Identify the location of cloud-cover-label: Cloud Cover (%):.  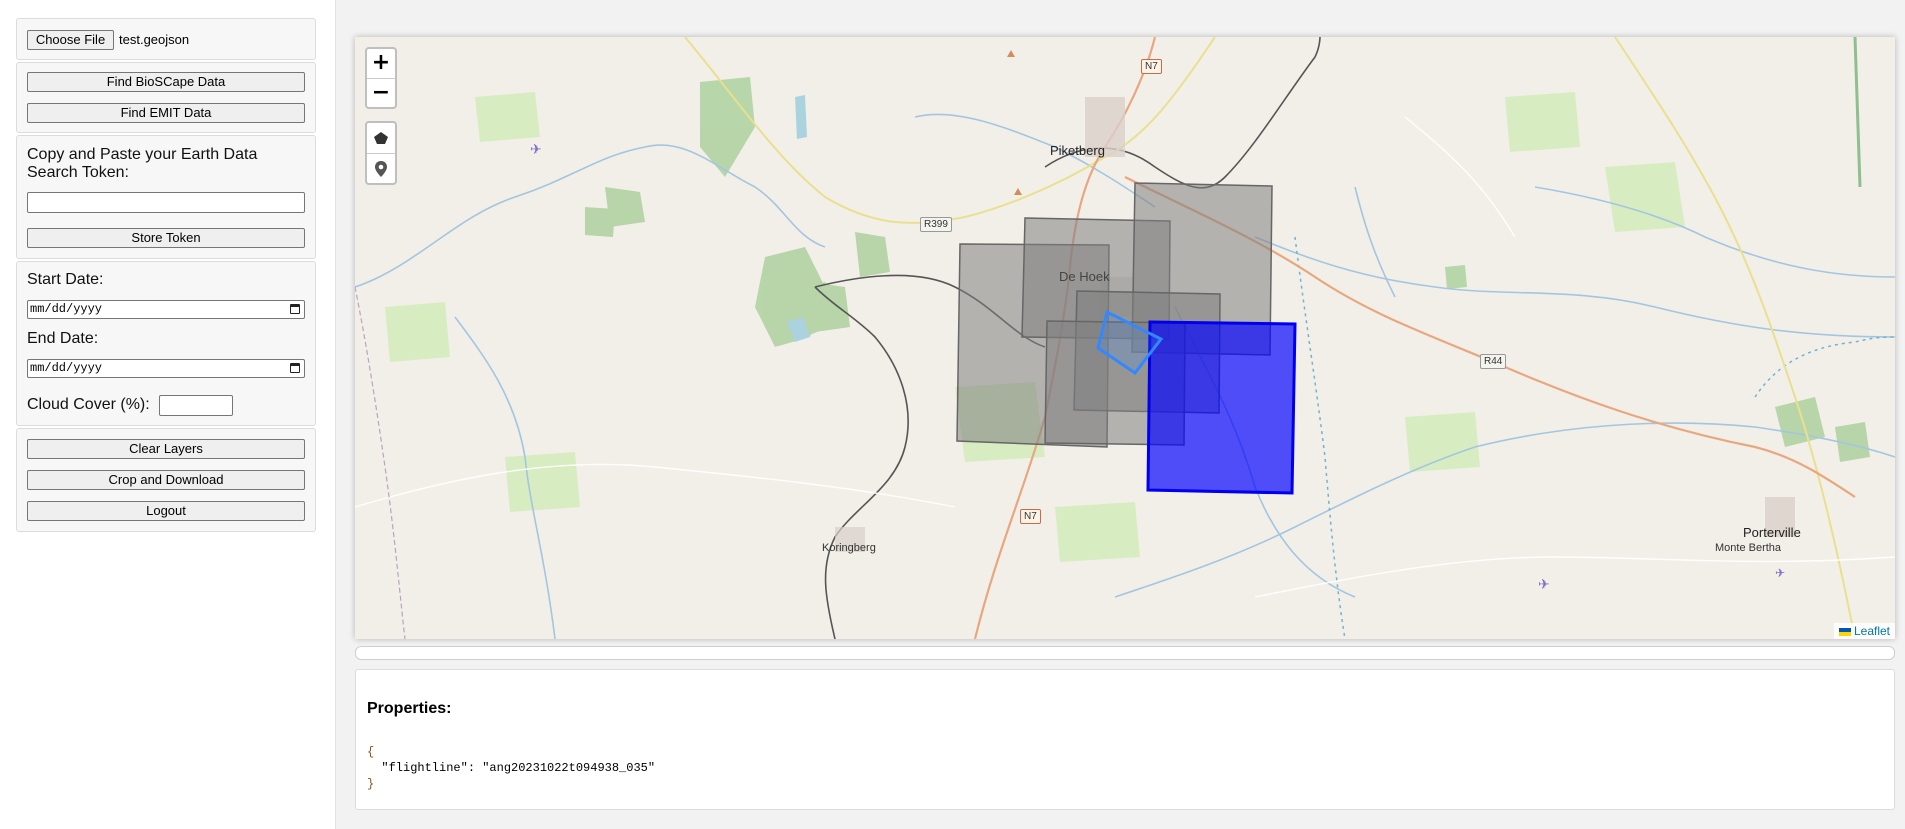
(88, 404).